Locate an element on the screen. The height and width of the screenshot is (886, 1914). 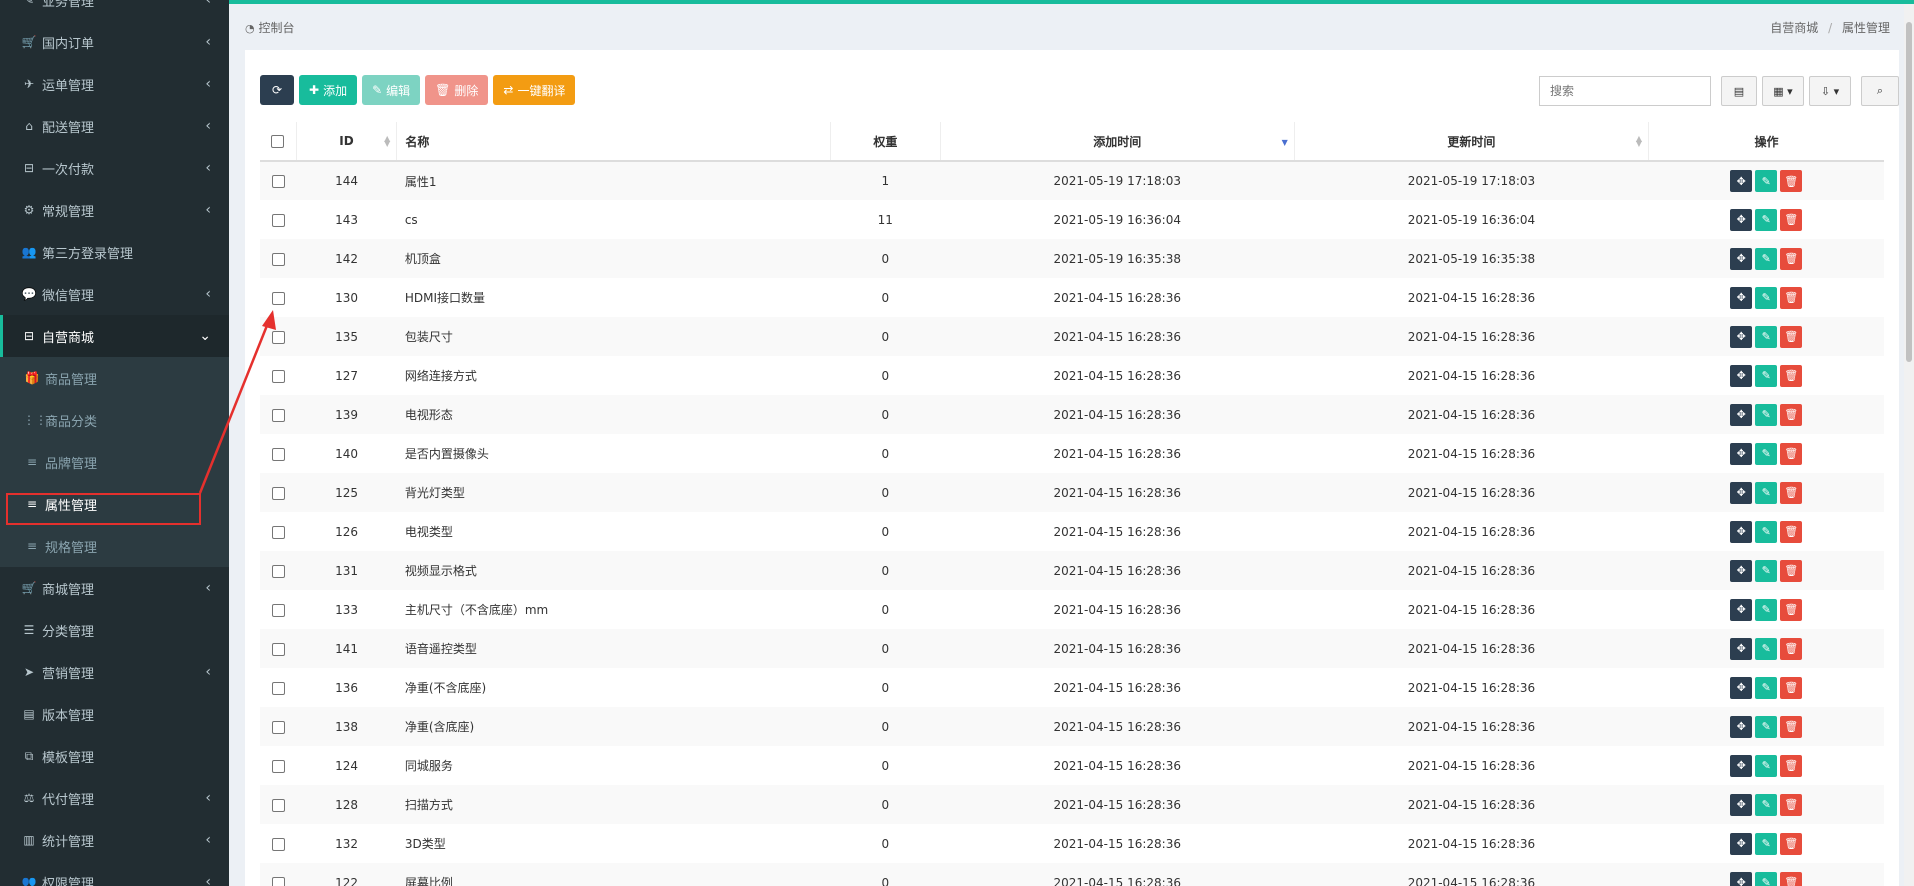
sidebar-item: ▥ 统计管理 ‹ is located at coordinates (114, 840).